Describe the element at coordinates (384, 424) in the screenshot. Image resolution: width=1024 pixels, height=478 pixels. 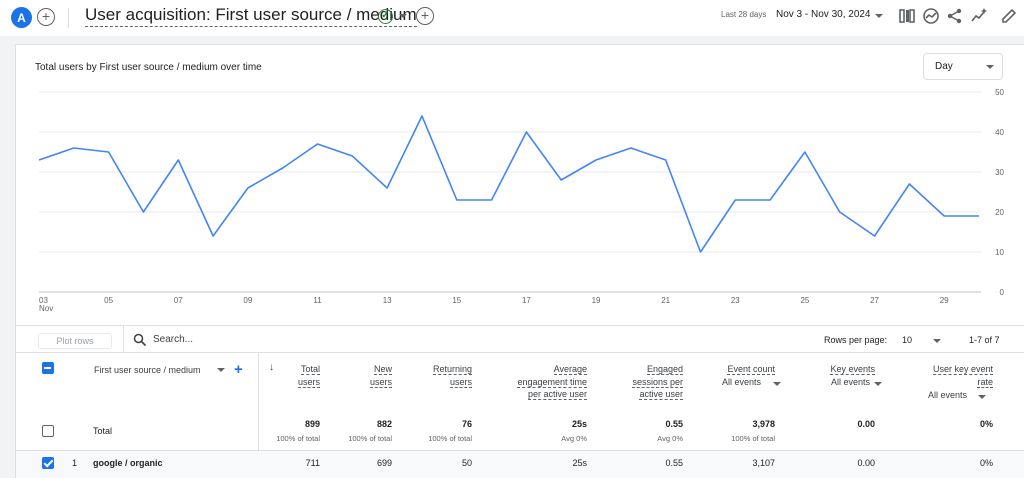
I see `total-value: 882` at that location.